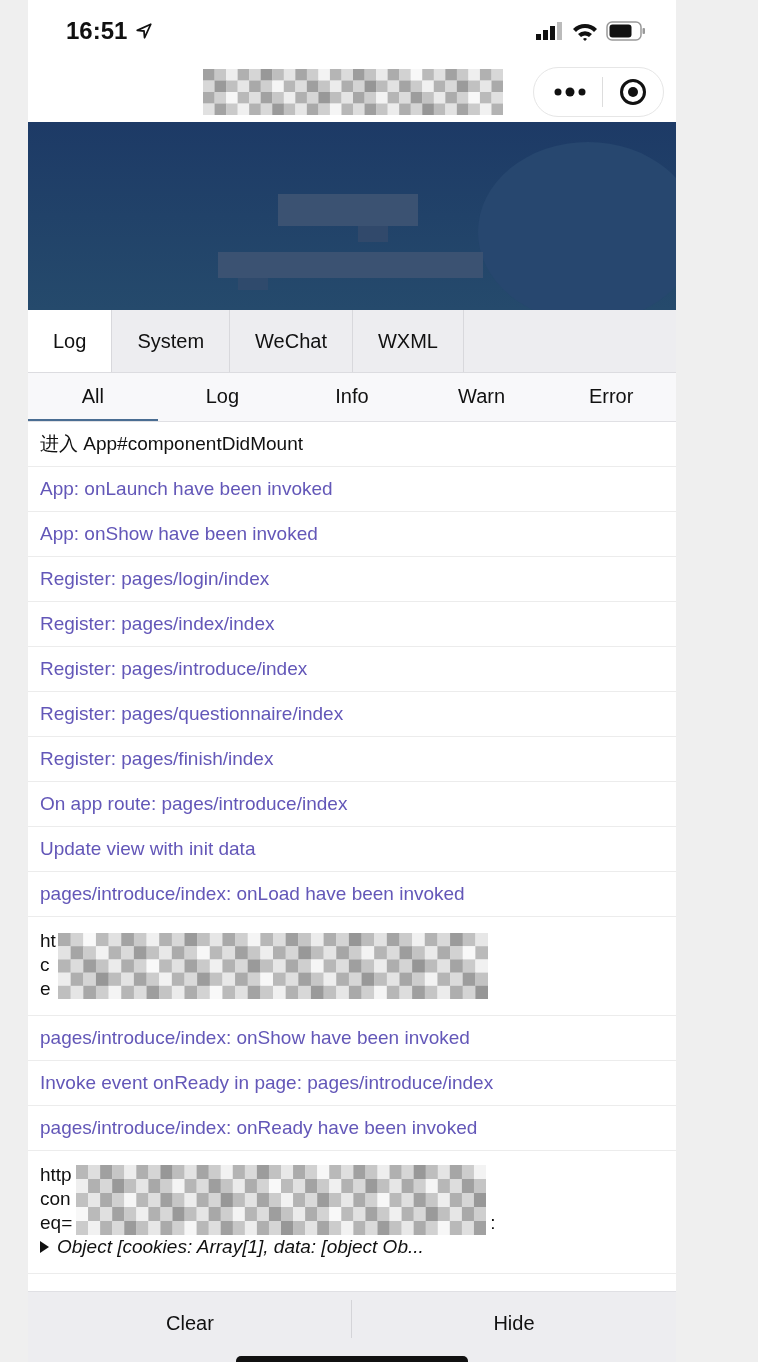  I want to click on signal-icon, so click(550, 31).